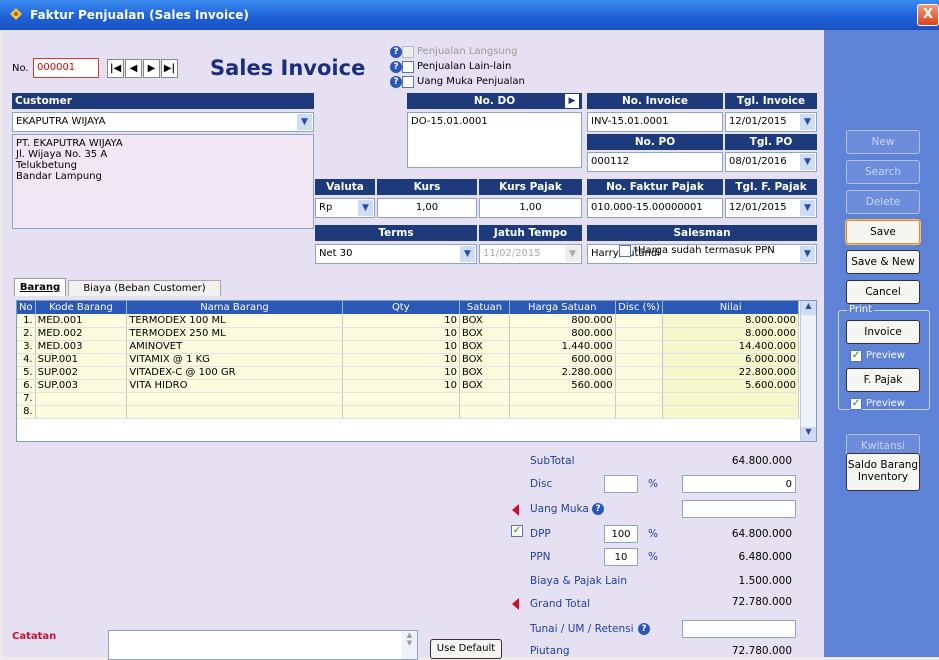 The height and width of the screenshot is (660, 939). I want to click on grid-scrollbar: ▲ ▼, so click(808, 371).